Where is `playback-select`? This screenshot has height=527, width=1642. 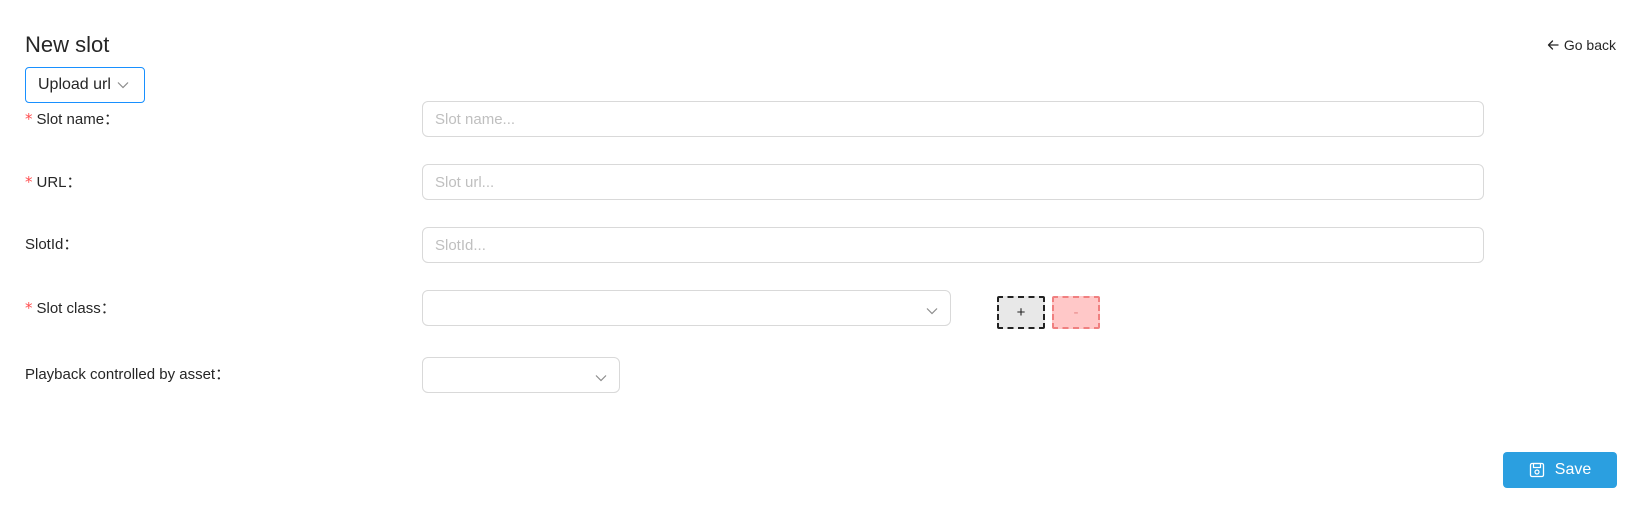
playback-select is located at coordinates (521, 375).